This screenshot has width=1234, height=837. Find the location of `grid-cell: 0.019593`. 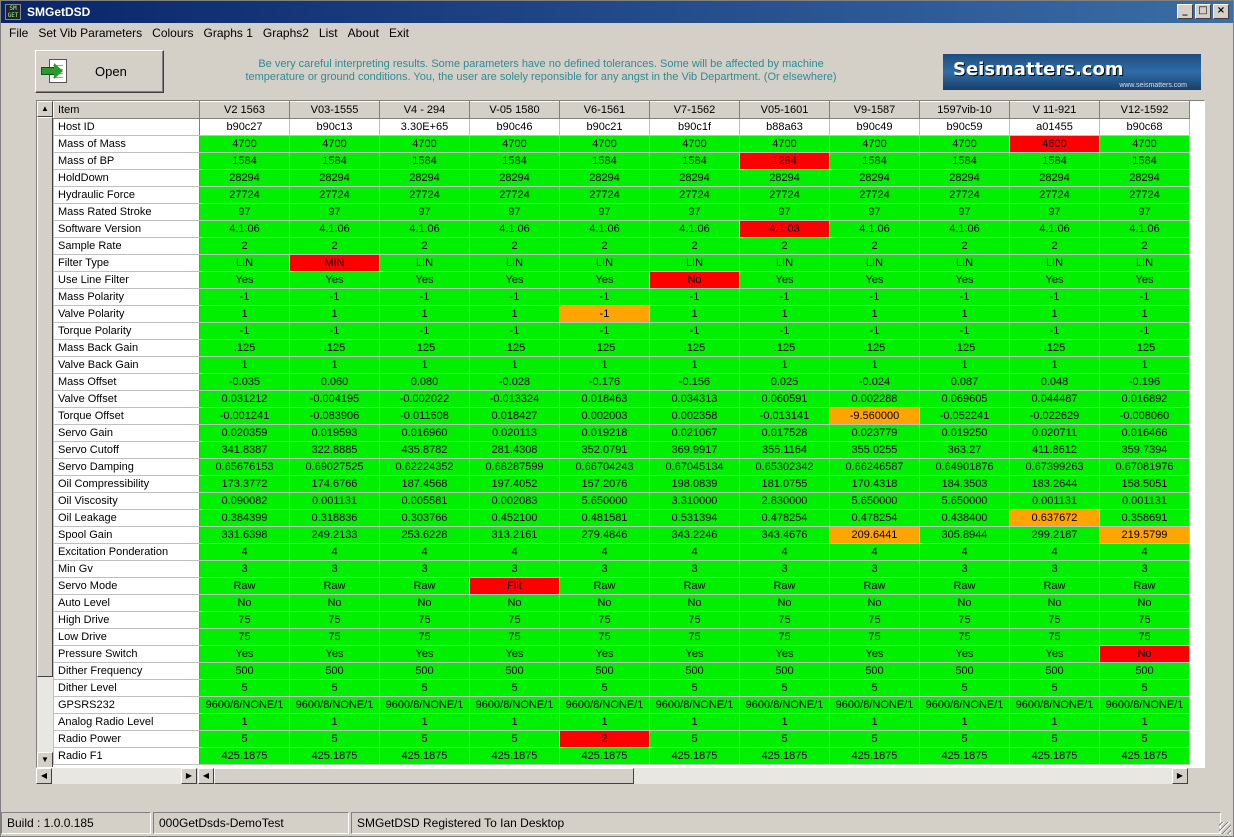

grid-cell: 0.019593 is located at coordinates (334, 433).